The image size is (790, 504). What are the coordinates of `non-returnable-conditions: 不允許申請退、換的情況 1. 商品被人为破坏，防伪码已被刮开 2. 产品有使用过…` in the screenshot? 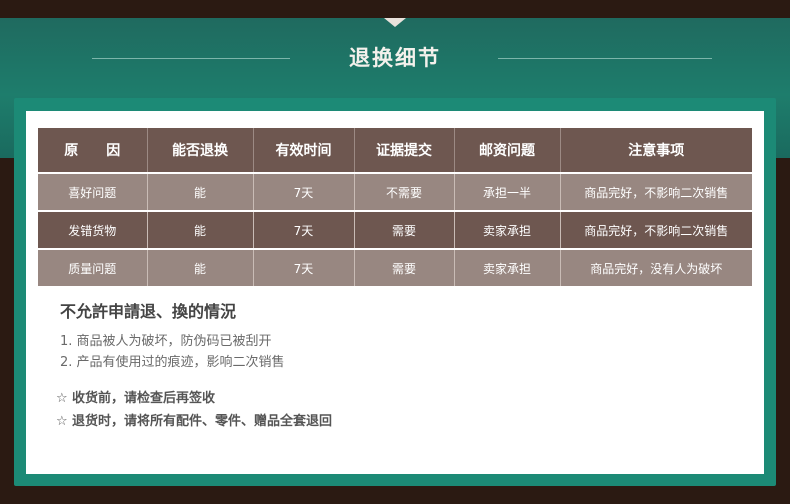 It's located at (172, 335).